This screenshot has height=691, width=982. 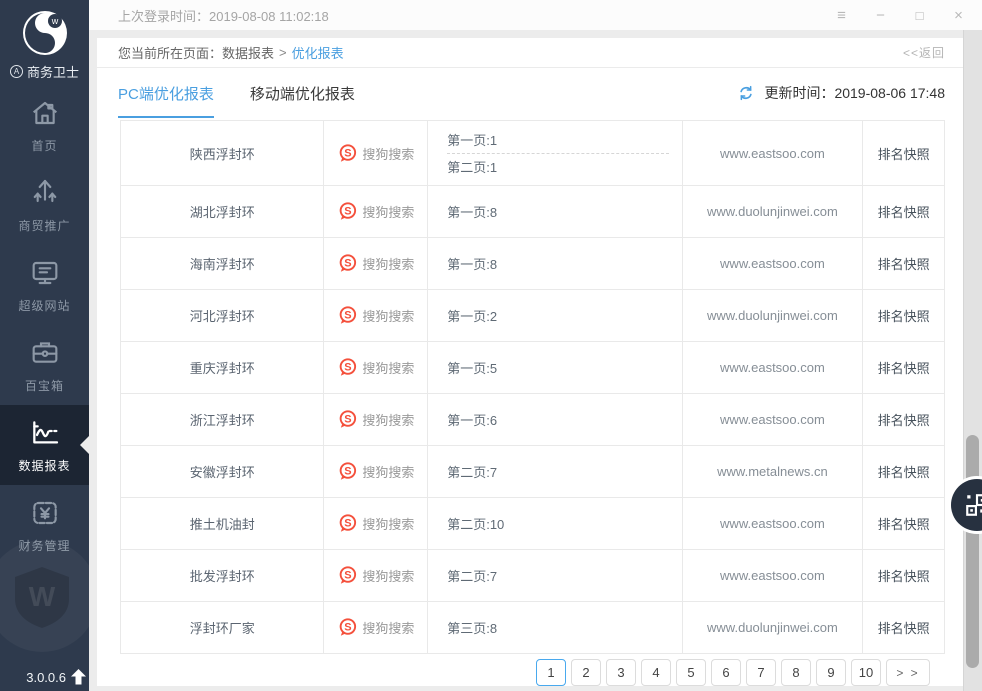 What do you see at coordinates (555, 471) in the screenshot?
I see `rank-cell: 第二页:7` at bounding box center [555, 471].